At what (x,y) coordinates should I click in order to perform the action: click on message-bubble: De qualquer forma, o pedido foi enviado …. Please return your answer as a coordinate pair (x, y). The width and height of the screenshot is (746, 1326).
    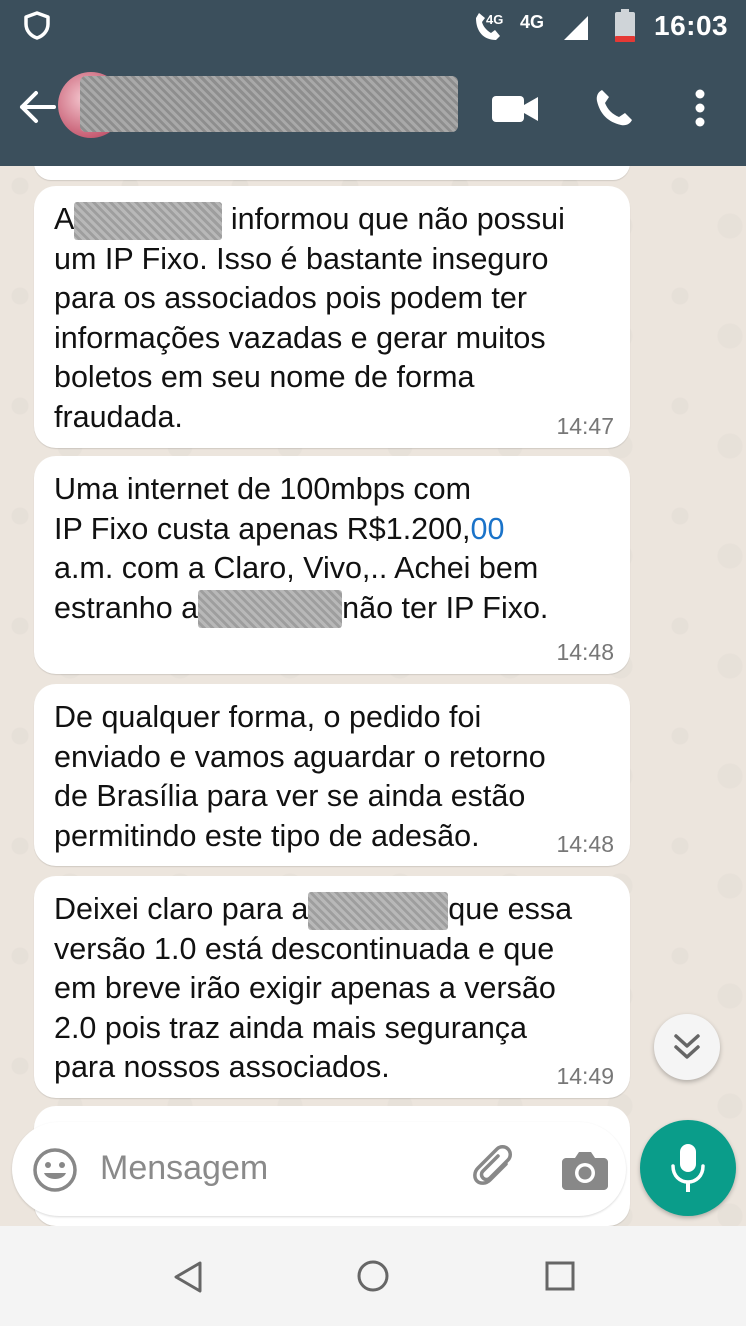
    Looking at the image, I should click on (332, 775).